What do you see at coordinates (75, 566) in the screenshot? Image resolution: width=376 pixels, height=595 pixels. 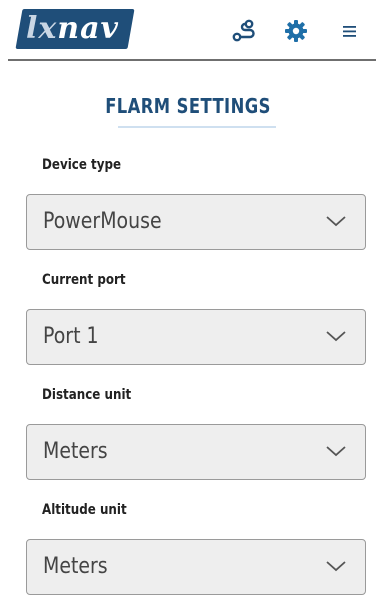 I see `altitude-unit-value: Meters` at bounding box center [75, 566].